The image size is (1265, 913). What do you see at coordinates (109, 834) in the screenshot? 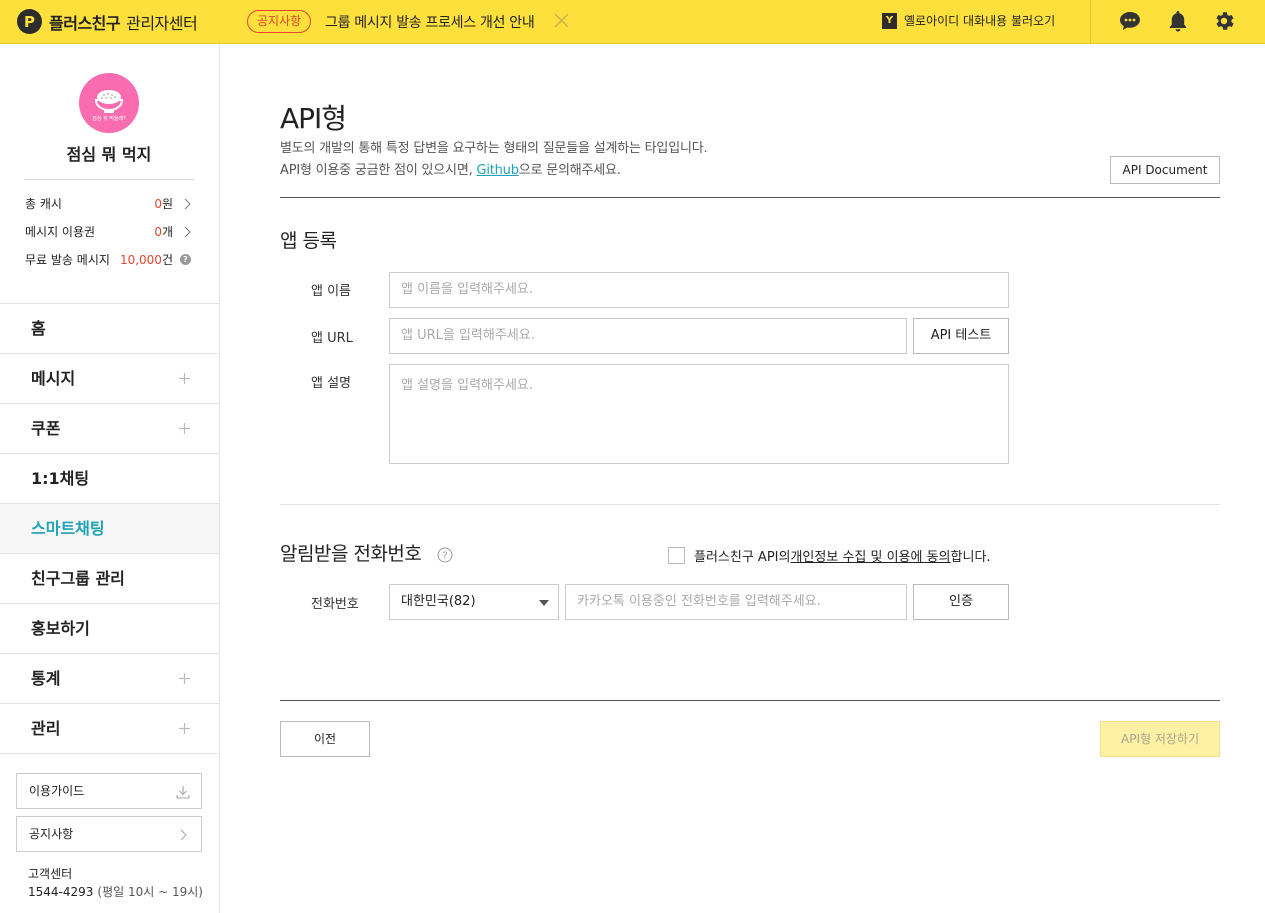
I see `notice-button: 공지사항` at bounding box center [109, 834].